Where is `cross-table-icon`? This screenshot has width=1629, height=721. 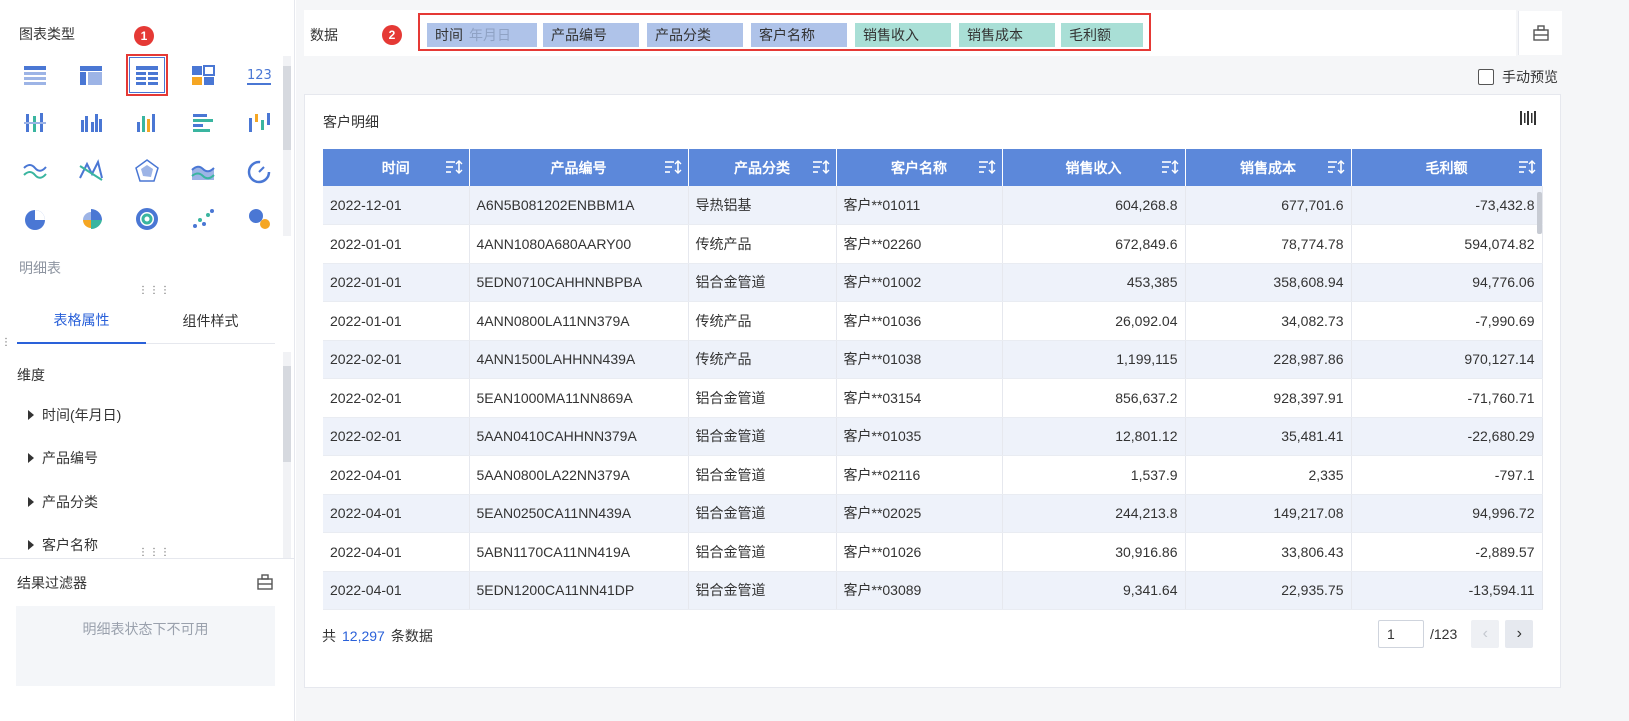
cross-table-icon is located at coordinates (91, 75).